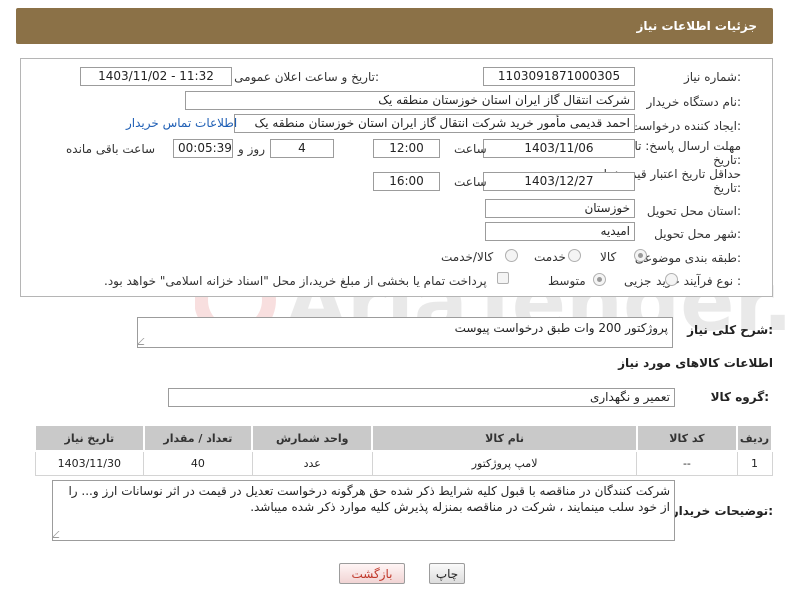  What do you see at coordinates (687, 463) in the screenshot?
I see `cell-code: --` at bounding box center [687, 463].